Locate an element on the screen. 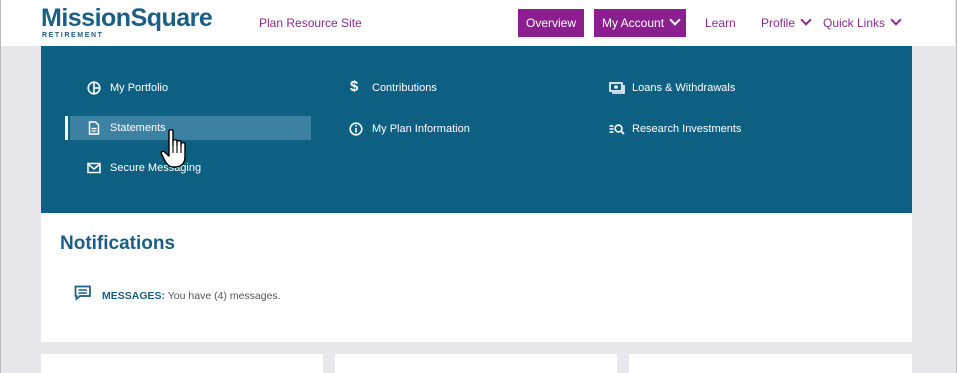  nav-overview-button: Overview is located at coordinates (551, 23).